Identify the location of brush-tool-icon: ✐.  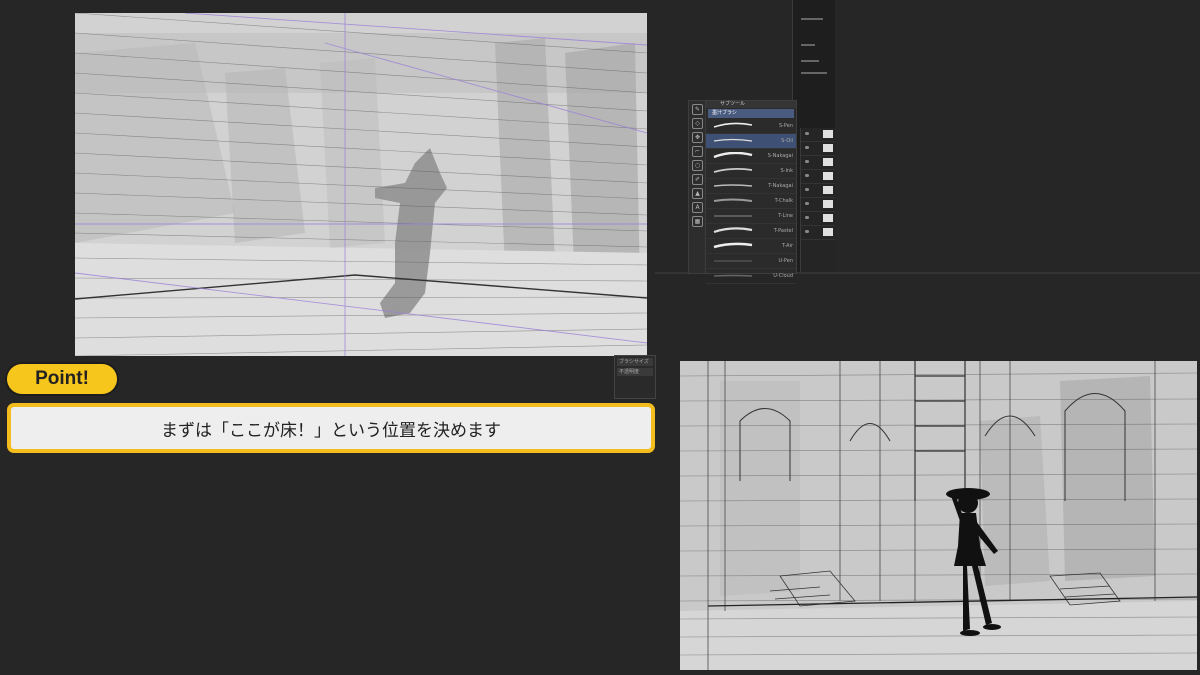
(697, 179).